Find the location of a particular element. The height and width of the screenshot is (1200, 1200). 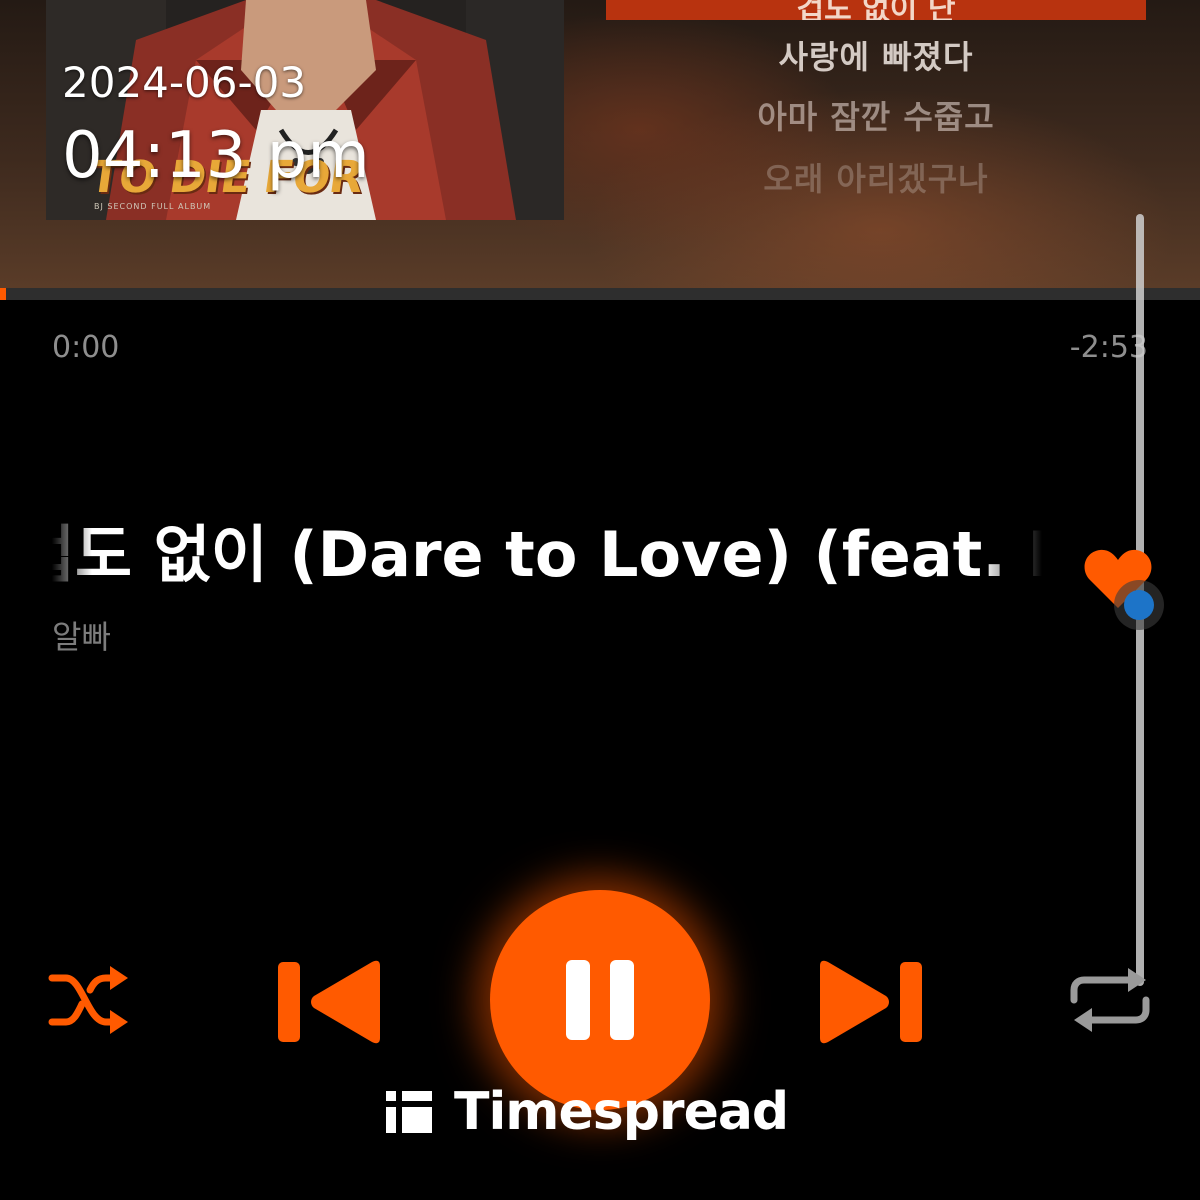

shuffle-arrow-top is located at coordinates (119, 978).